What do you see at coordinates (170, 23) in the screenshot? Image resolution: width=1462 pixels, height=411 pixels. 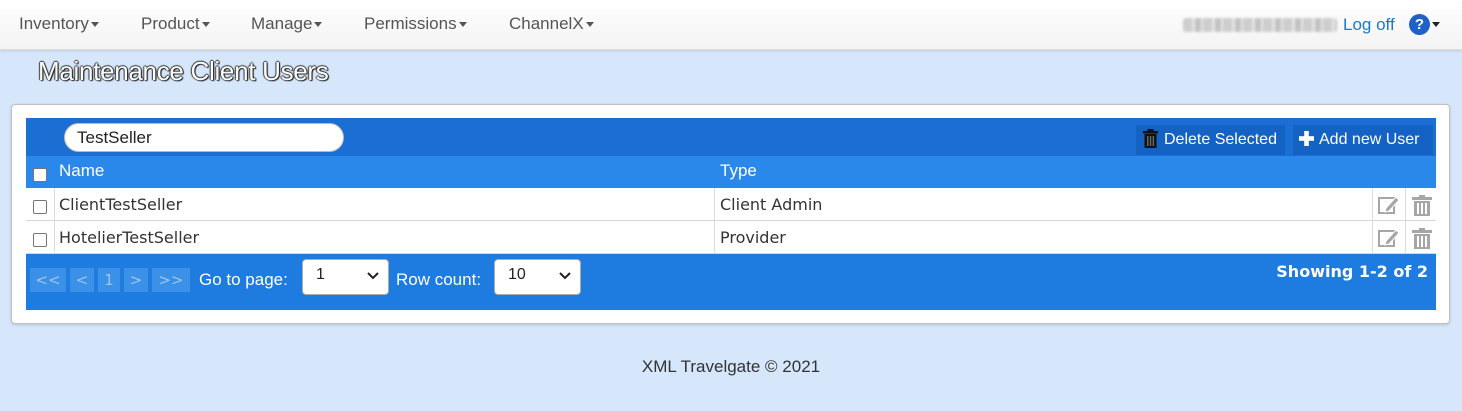 I see `nav-menu-label: Product` at bounding box center [170, 23].